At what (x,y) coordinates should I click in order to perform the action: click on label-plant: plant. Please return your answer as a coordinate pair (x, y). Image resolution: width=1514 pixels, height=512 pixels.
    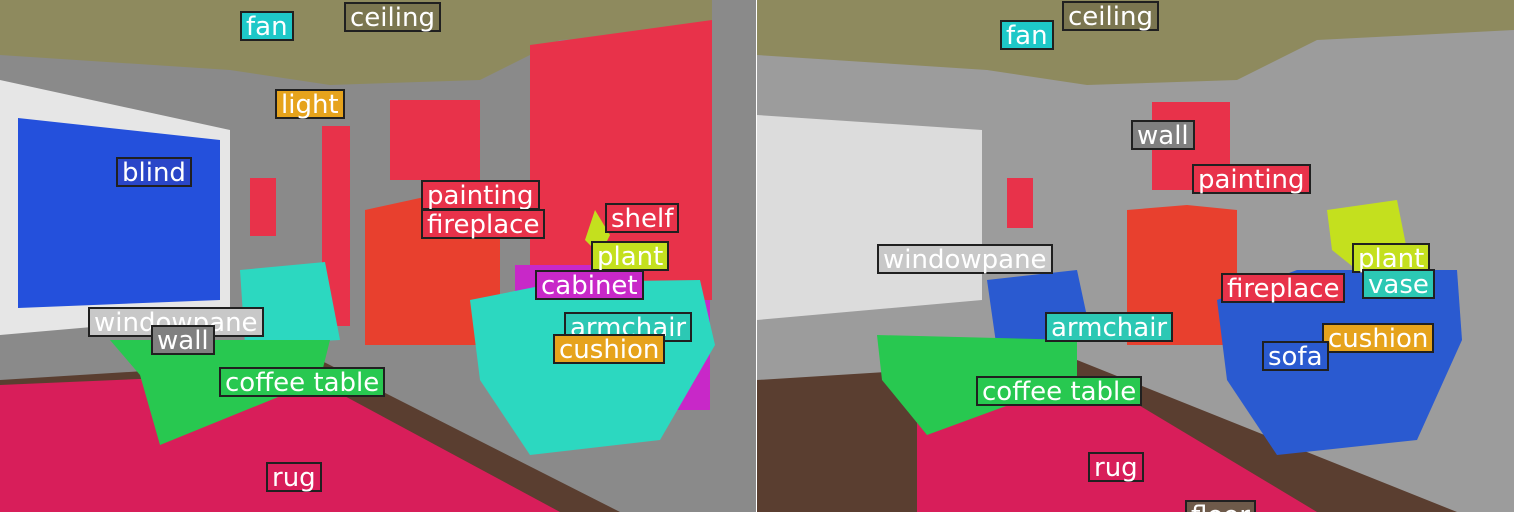
    Looking at the image, I should click on (630, 256).